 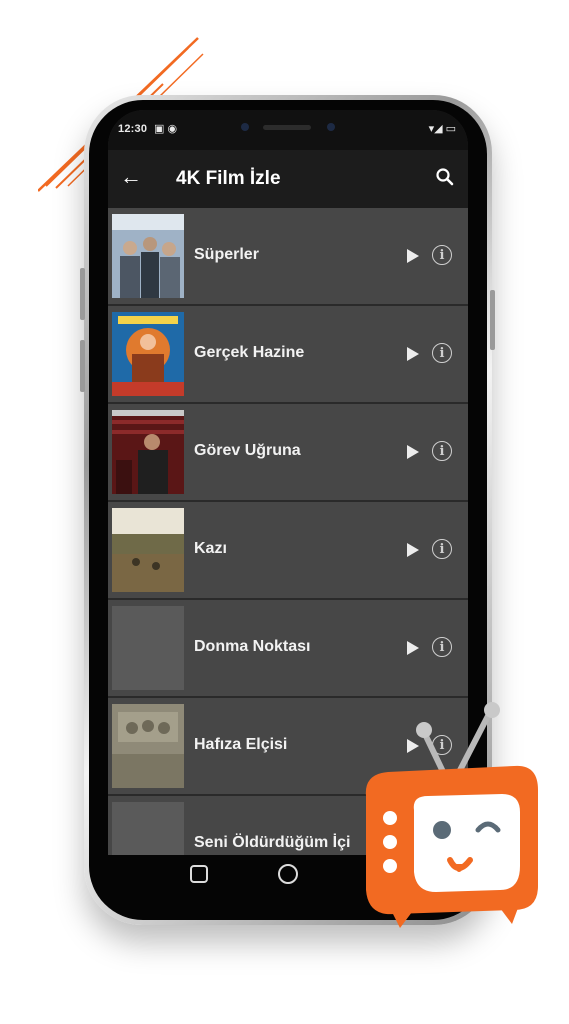 I want to click on list-item: Donma Noktası i, so click(x=288, y=648).